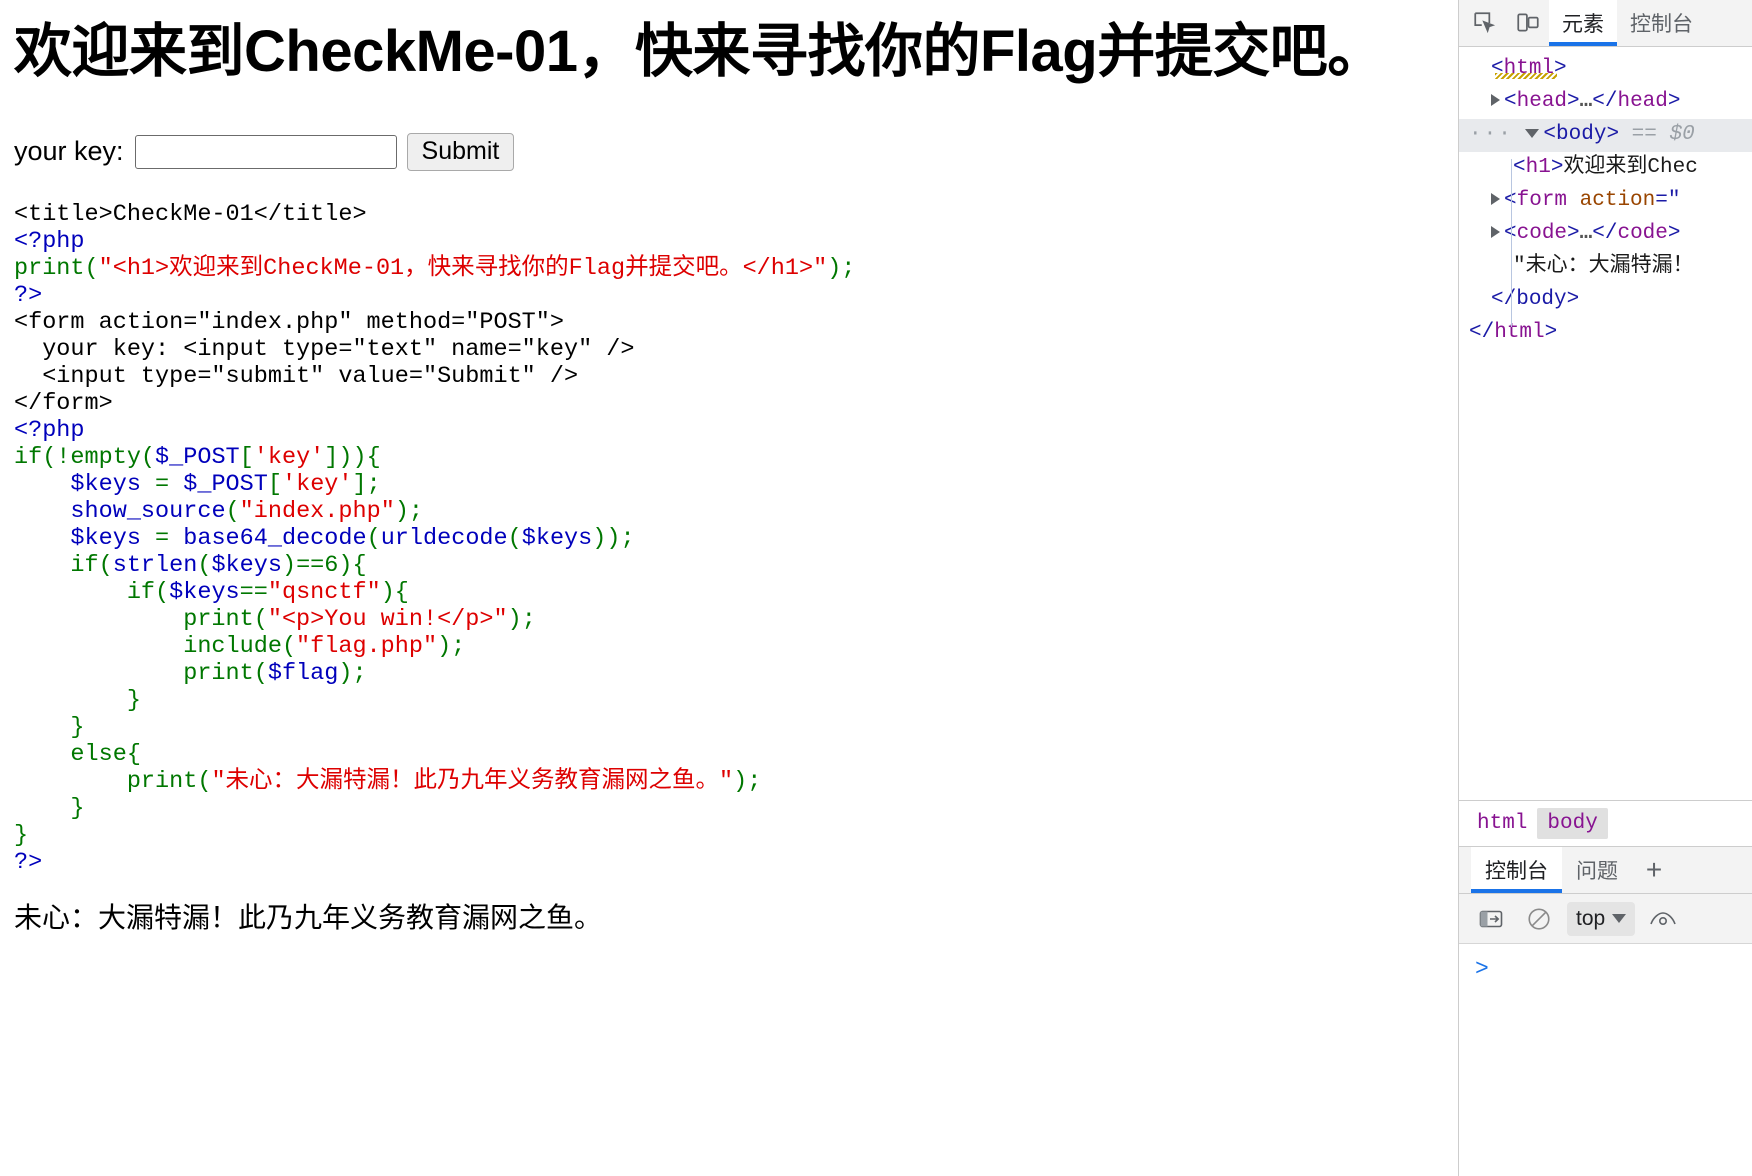  I want to click on dom-tree-row: <html>, so click(1605, 69).